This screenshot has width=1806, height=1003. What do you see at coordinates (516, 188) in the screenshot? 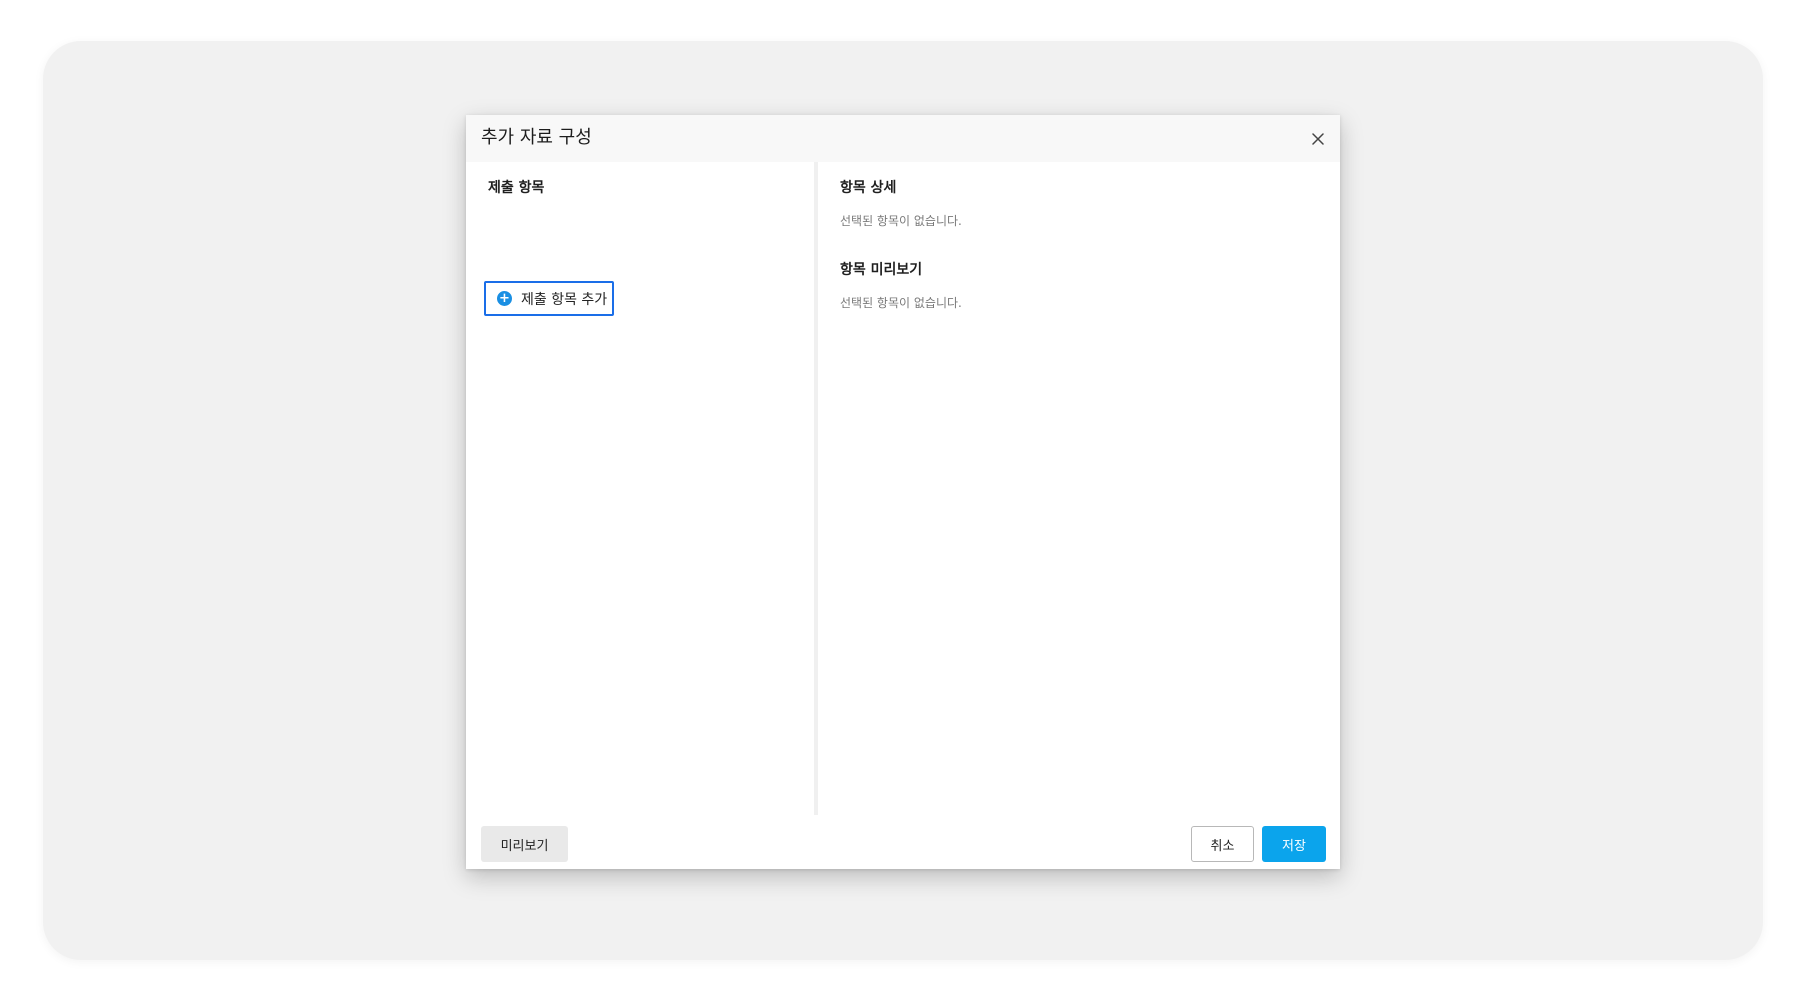
I see `submission-items-title: 제출 항목` at bounding box center [516, 188].